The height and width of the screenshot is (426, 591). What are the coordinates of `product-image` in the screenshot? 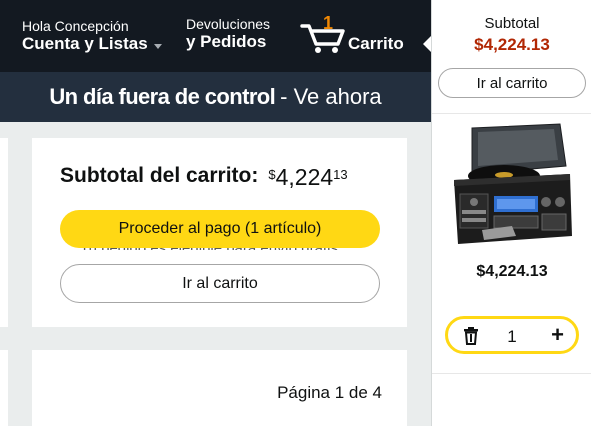 It's located at (512, 185).